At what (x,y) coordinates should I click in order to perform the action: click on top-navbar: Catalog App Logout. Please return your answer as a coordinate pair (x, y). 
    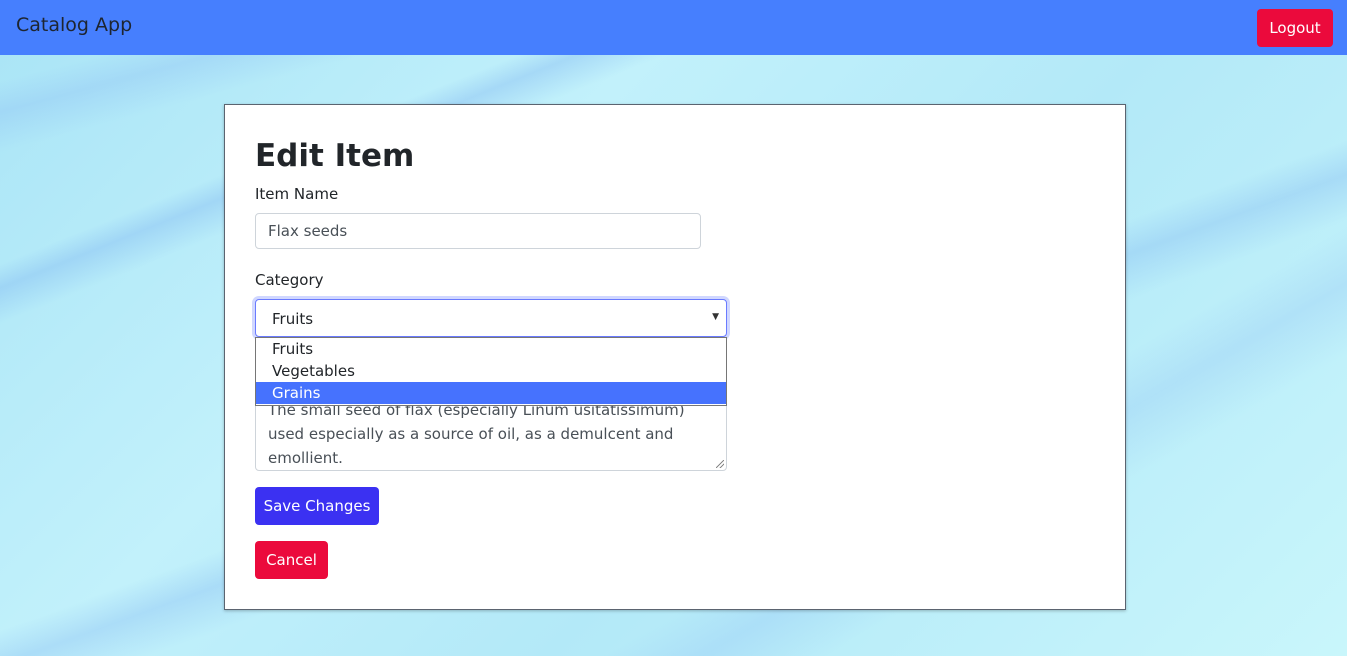
    Looking at the image, I should click on (673, 27).